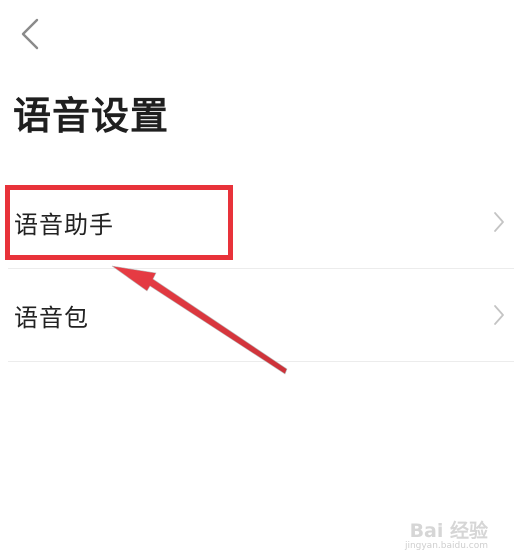  What do you see at coordinates (91, 116) in the screenshot?
I see `page-title: 语音设置` at bounding box center [91, 116].